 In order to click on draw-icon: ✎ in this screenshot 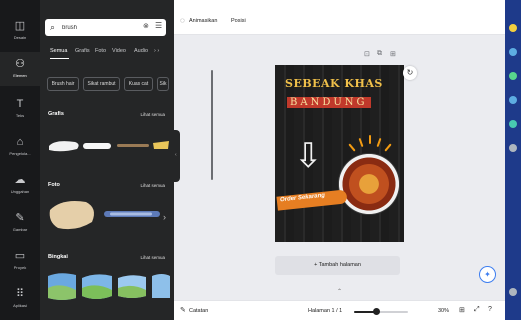, I will do `click(20, 218)`.